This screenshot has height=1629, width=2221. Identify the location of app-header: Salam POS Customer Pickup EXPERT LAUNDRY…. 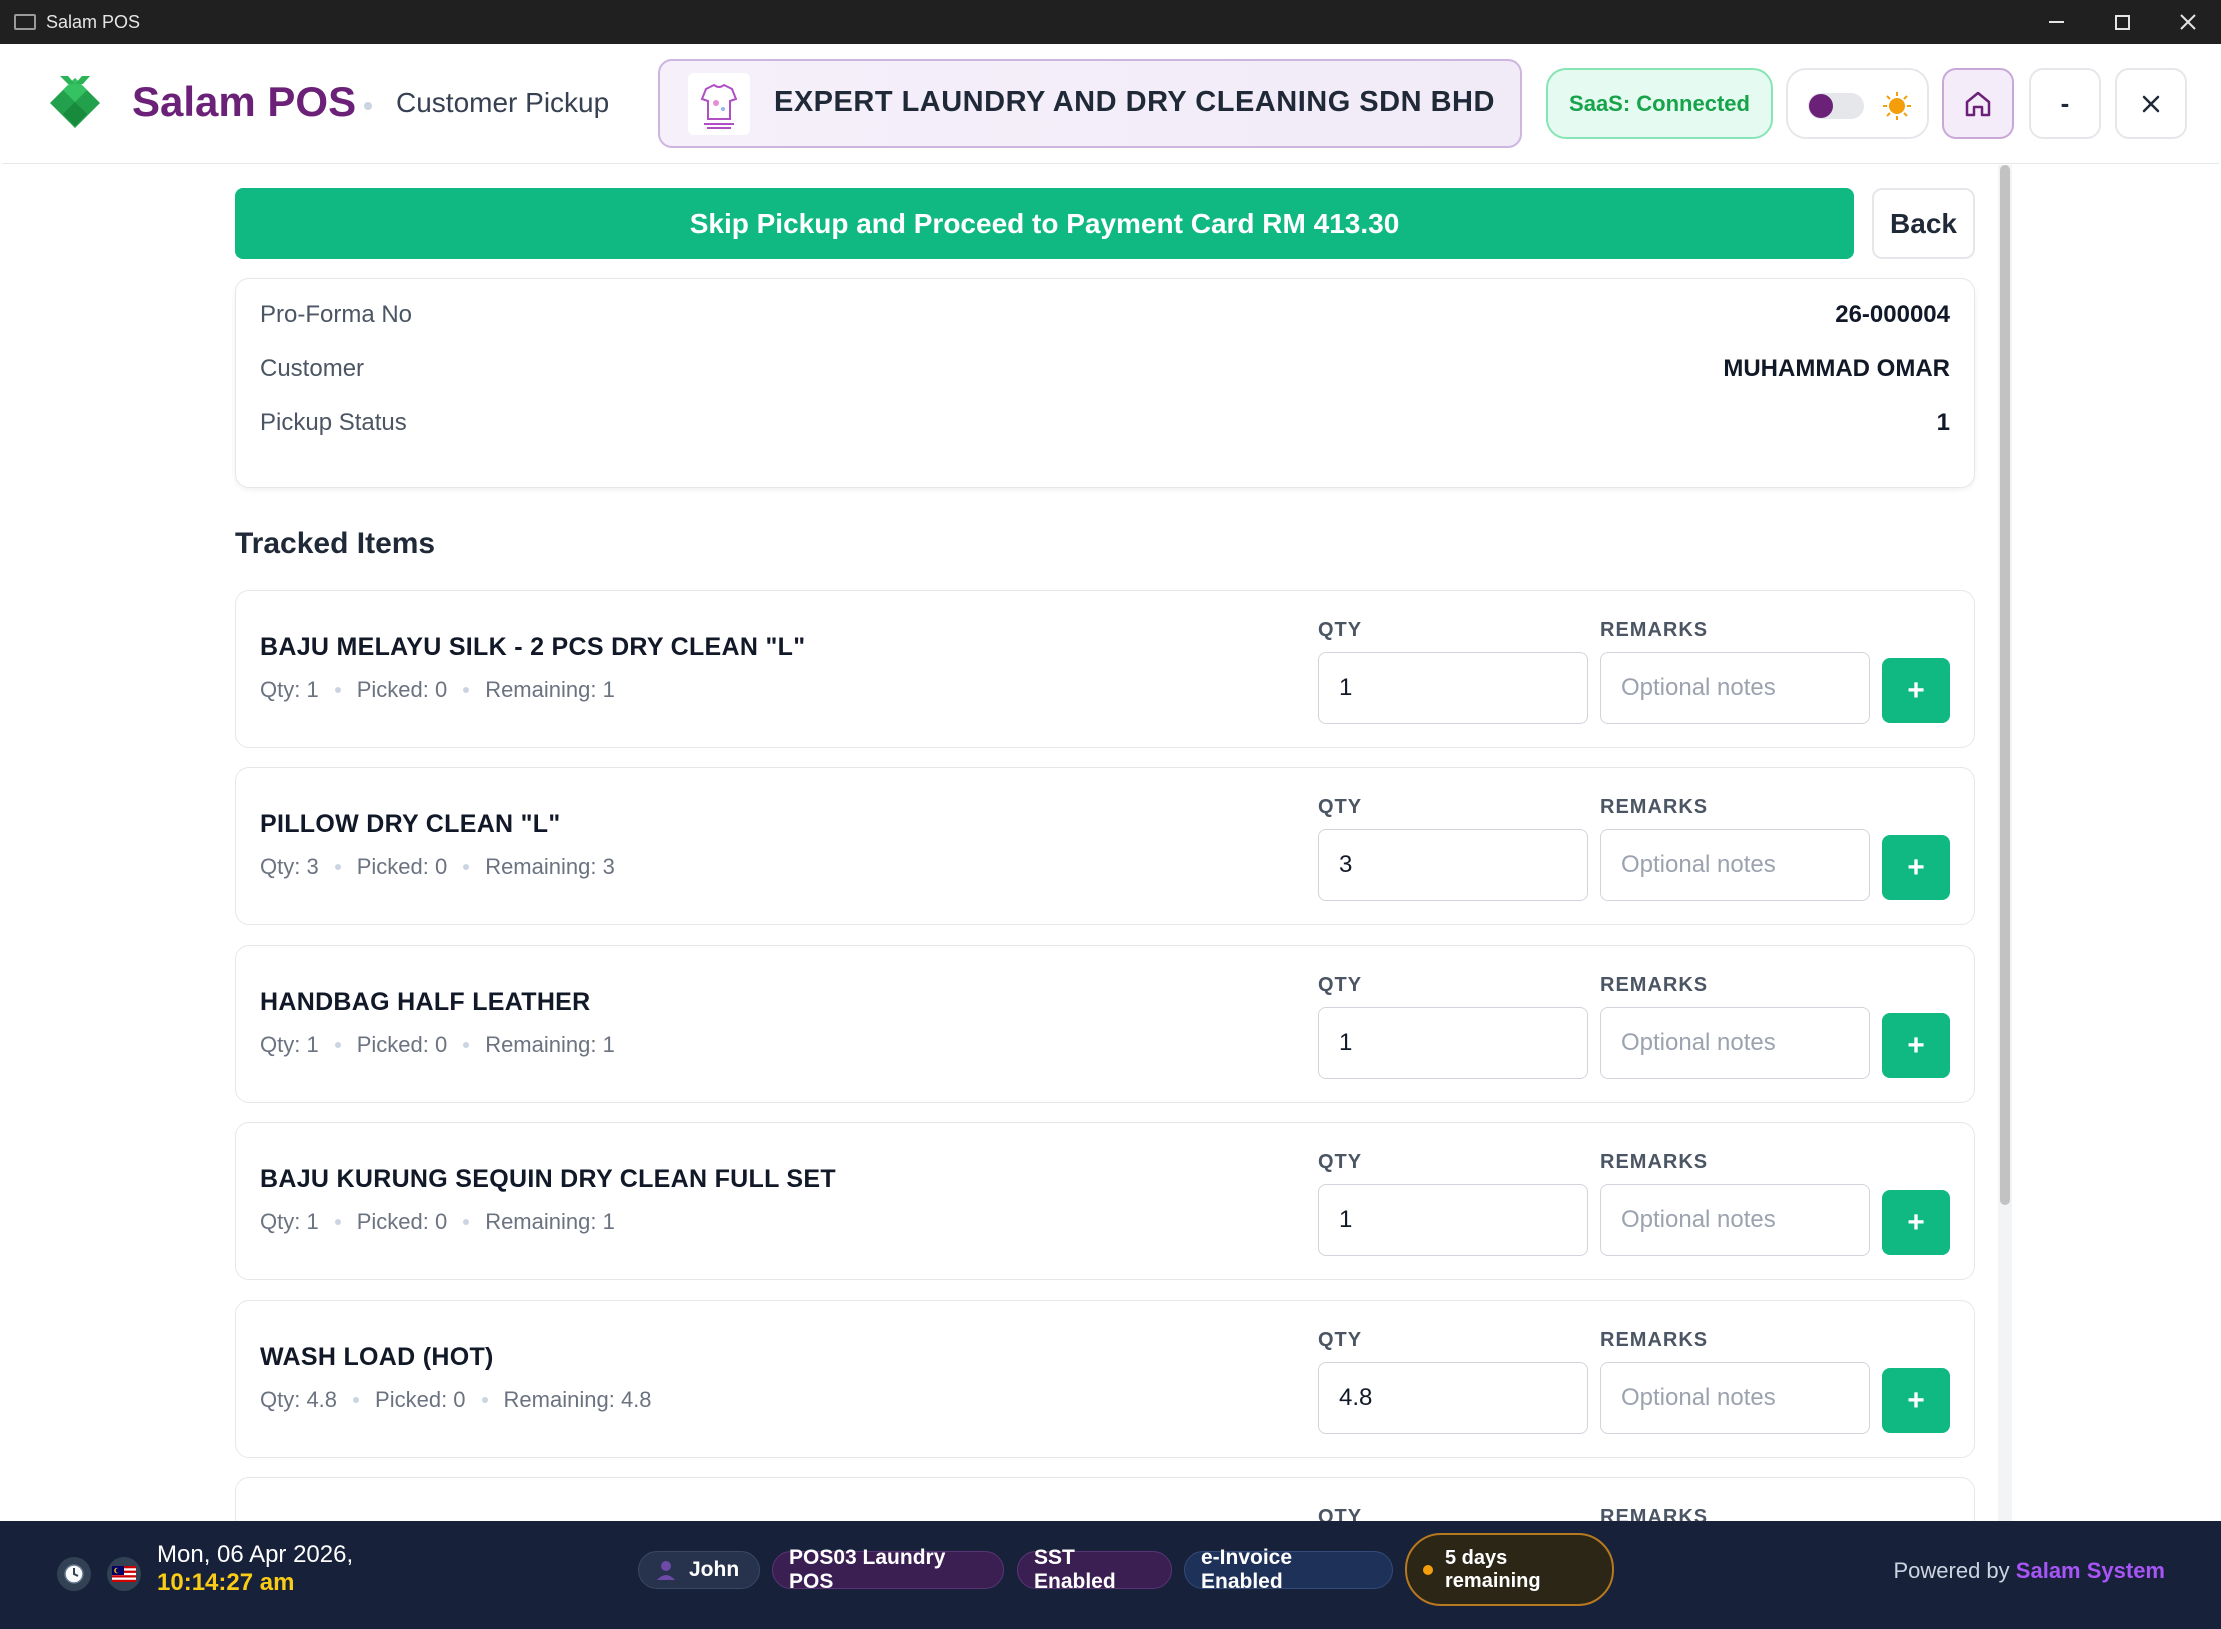
(1110, 104).